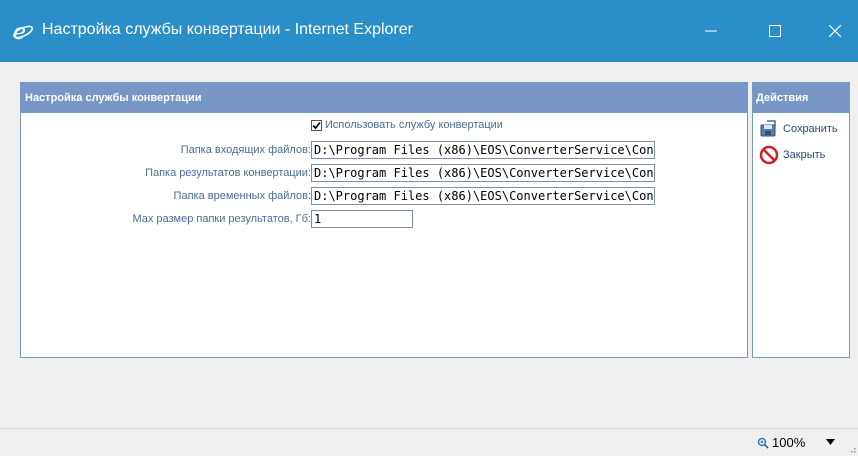  What do you see at coordinates (763, 443) in the screenshot?
I see `zoom-icon` at bounding box center [763, 443].